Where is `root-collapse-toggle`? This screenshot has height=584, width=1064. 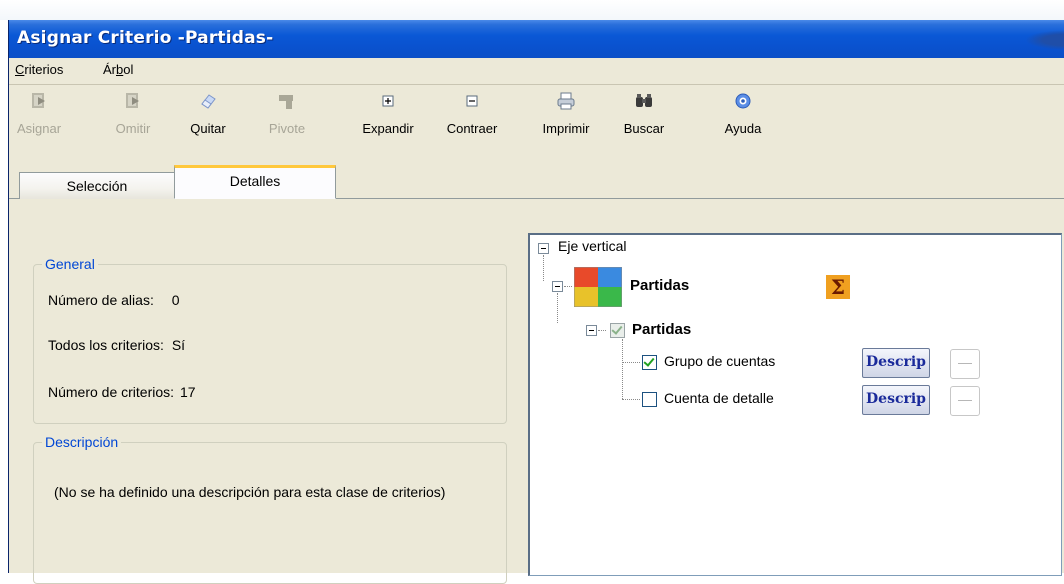 root-collapse-toggle is located at coordinates (543, 248).